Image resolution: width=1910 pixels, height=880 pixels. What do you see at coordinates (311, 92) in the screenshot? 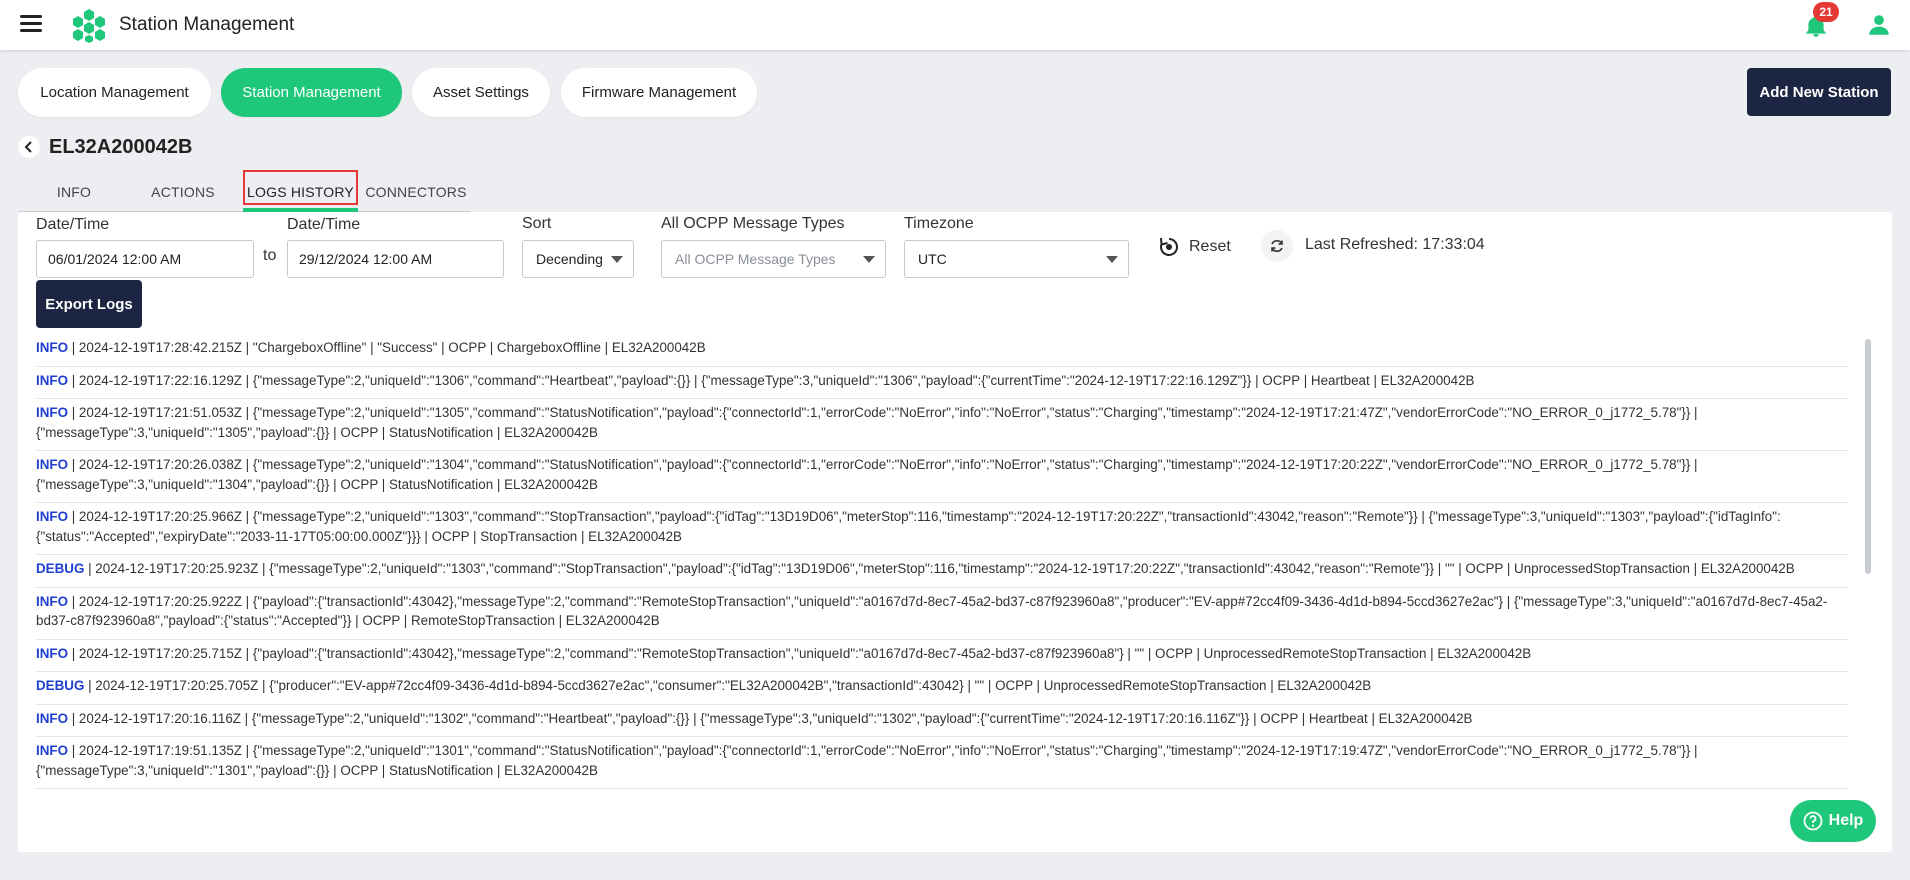
I see `tab-station-management: Station Management` at bounding box center [311, 92].